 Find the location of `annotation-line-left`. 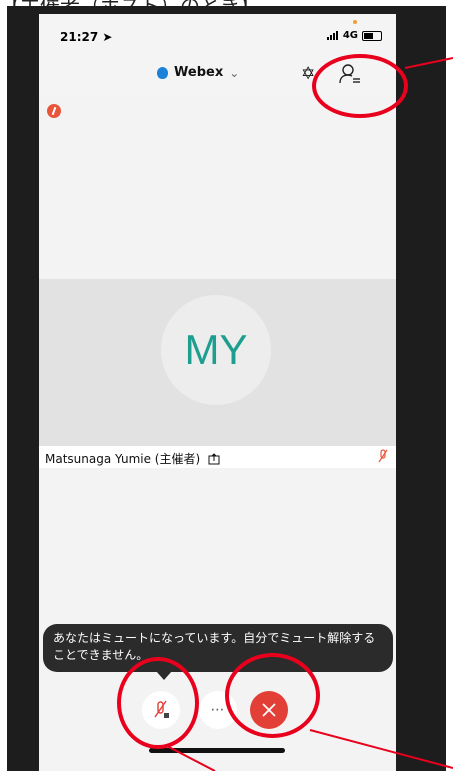

annotation-line-left is located at coordinates (190, 757).